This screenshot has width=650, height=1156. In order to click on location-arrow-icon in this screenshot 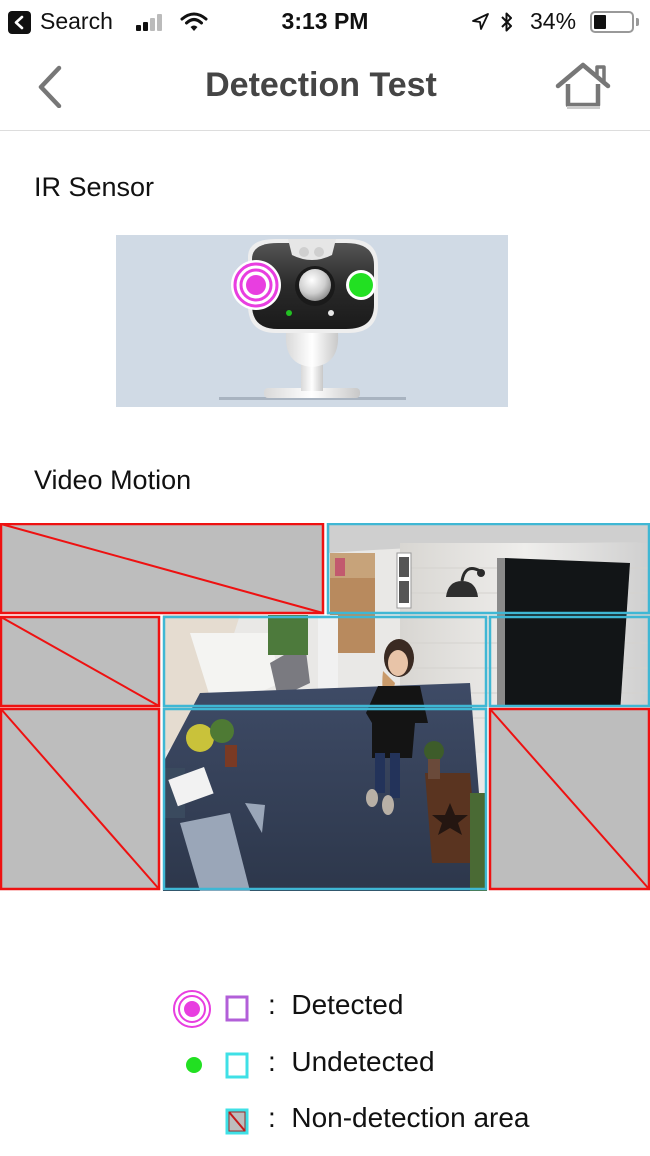, I will do `click(480, 24)`.